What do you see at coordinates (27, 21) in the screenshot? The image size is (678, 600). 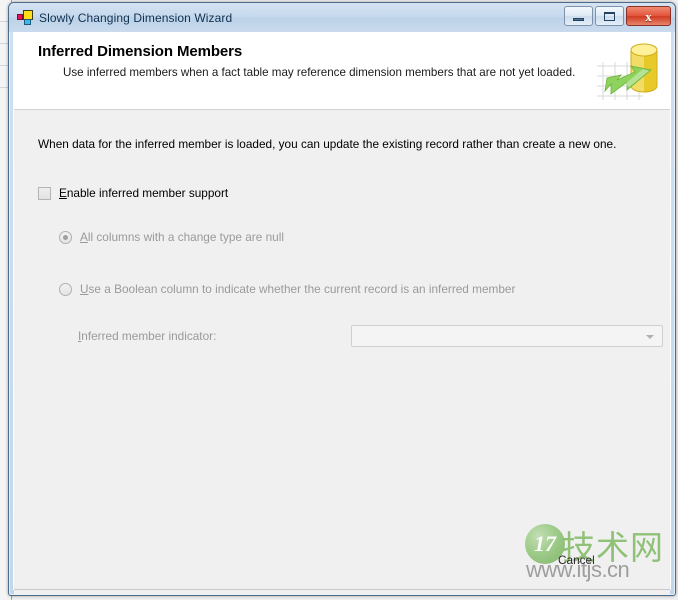 I see `icon-blue-square` at bounding box center [27, 21].